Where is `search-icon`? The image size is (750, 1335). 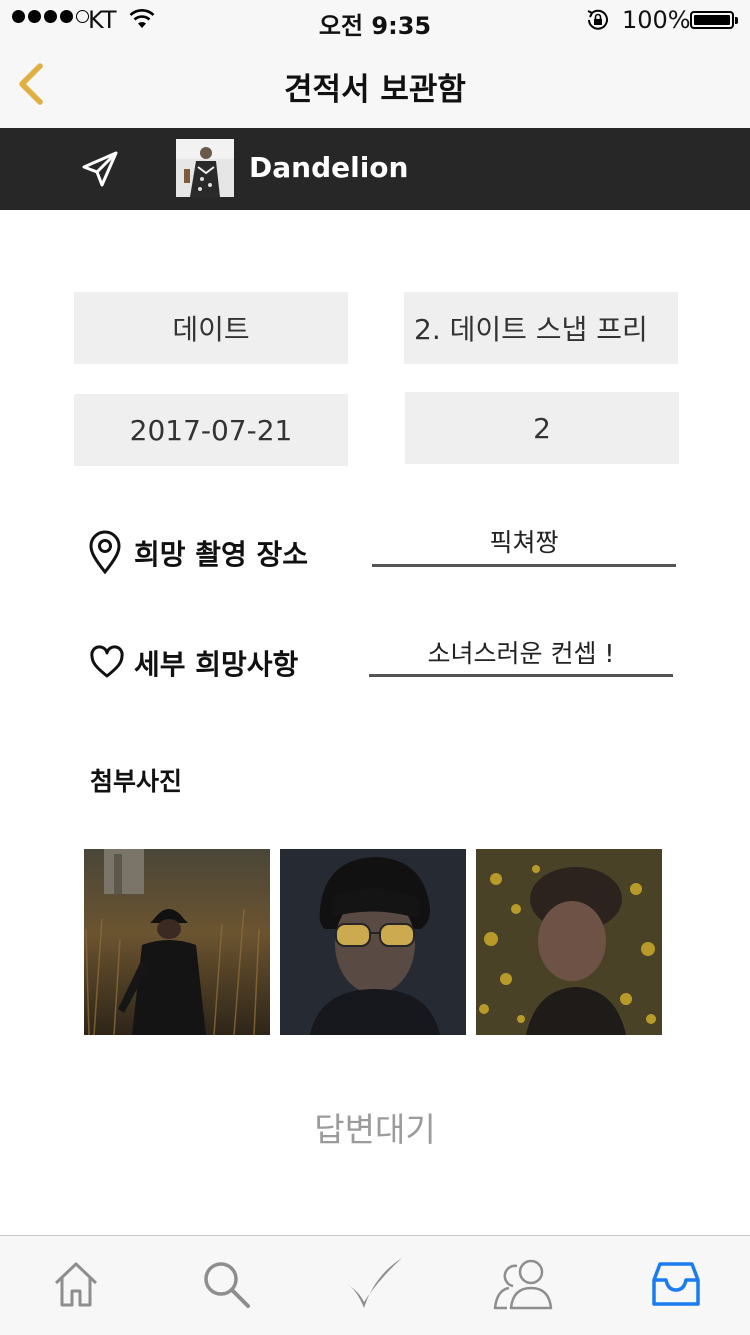 search-icon is located at coordinates (227, 1285).